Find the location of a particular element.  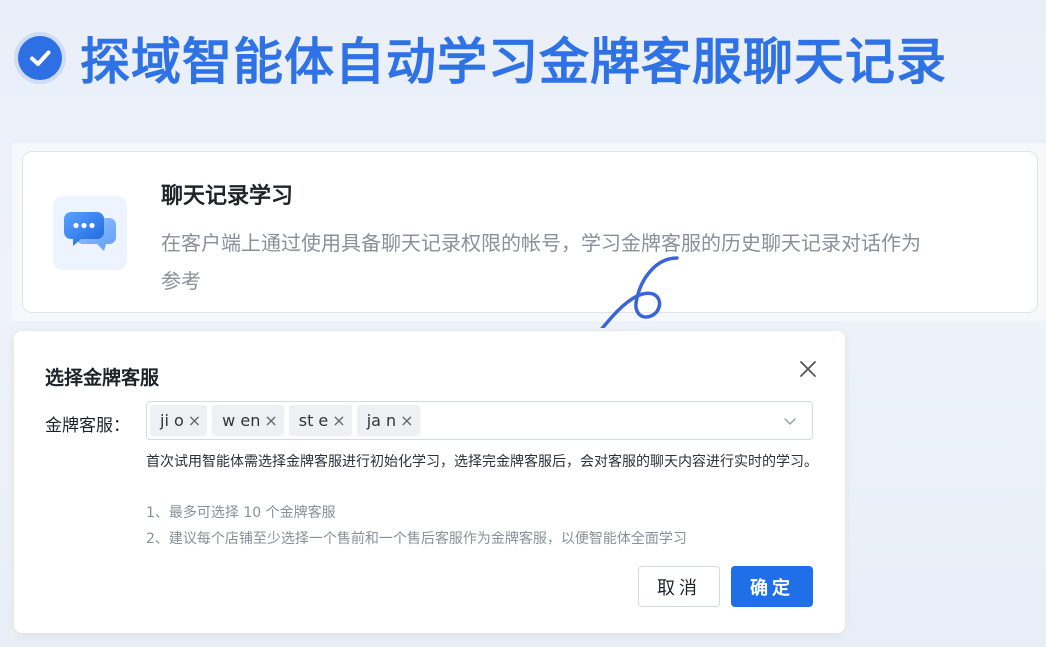

gold-agent-select: ji o × w en × st e × ja n × is located at coordinates (479, 420).